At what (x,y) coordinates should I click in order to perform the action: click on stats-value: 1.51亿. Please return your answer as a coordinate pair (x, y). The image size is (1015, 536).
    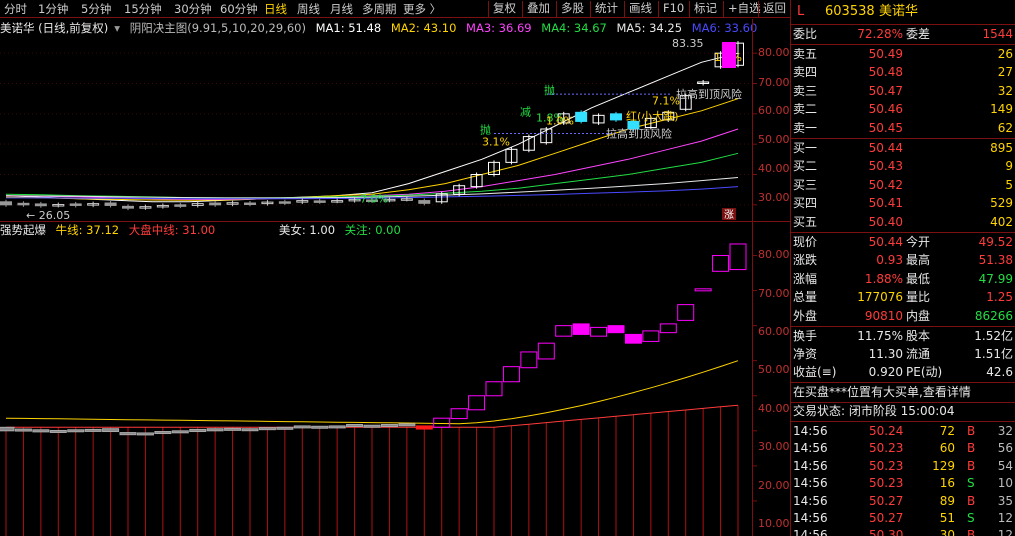
    Looking at the image, I should click on (993, 354).